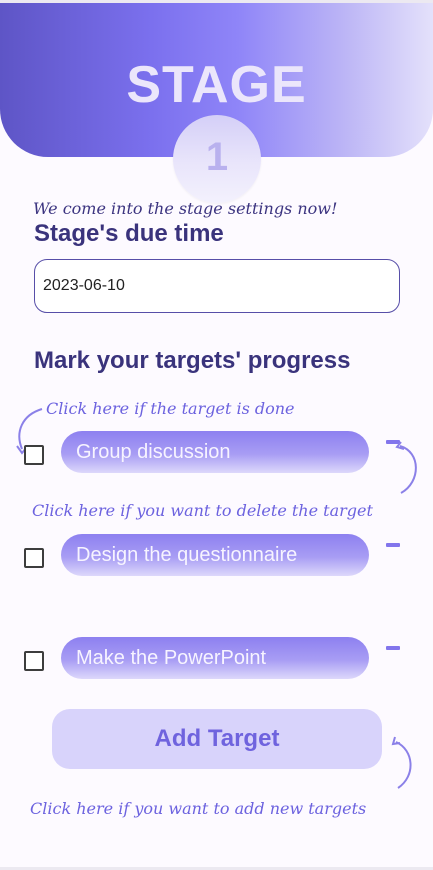 Image resolution: width=433 pixels, height=870 pixels. What do you see at coordinates (34, 455) in the screenshot?
I see `target-checkbox-group-discussion` at bounding box center [34, 455].